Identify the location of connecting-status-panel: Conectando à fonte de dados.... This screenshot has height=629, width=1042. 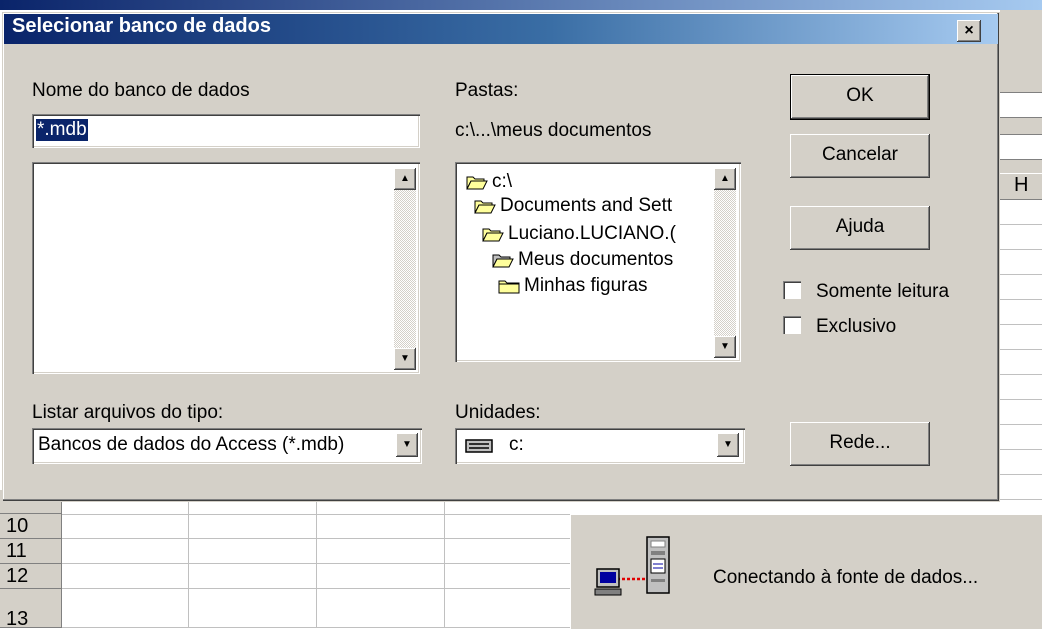
(806, 571).